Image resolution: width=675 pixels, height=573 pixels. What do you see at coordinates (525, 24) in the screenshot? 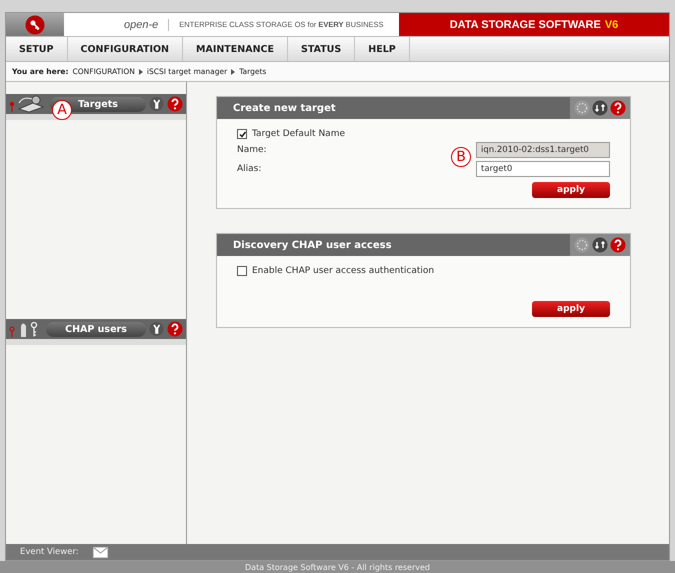
I see `product-name: DATA STORAGE SOFTWARE` at bounding box center [525, 24].